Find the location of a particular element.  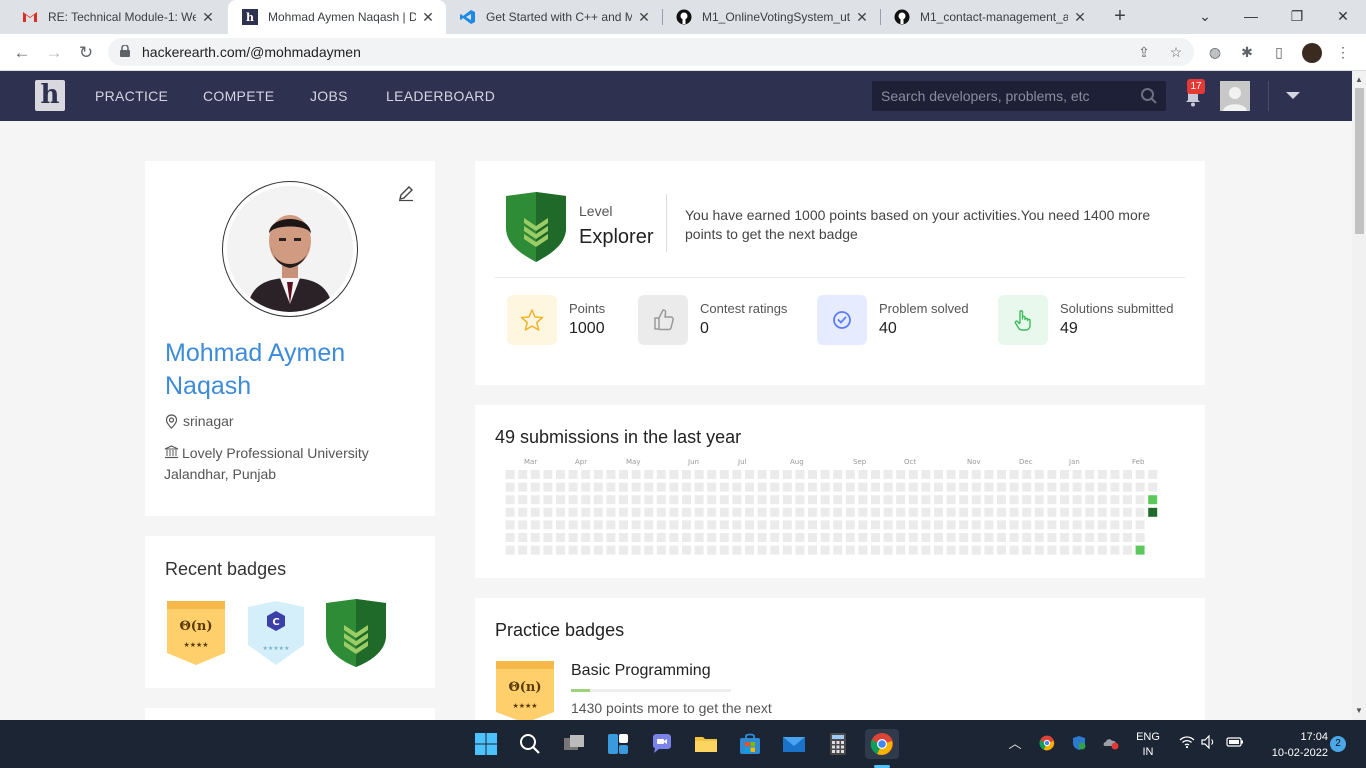

taskbar-clock: 17:04 10-02-2022 is located at coordinates (1288, 745).